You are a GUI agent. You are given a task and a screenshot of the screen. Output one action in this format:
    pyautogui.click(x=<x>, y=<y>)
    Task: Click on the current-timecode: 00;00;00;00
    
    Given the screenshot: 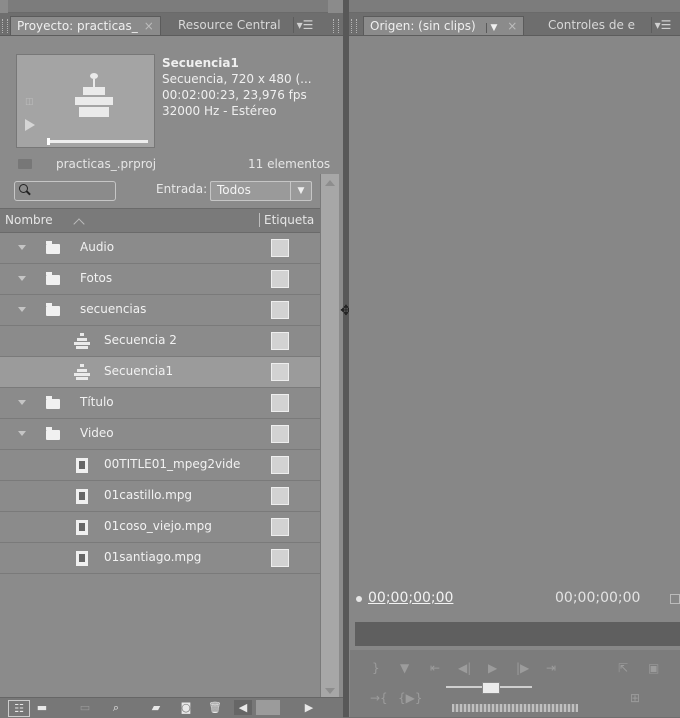 What is the action you would take?
    pyautogui.click(x=410, y=598)
    